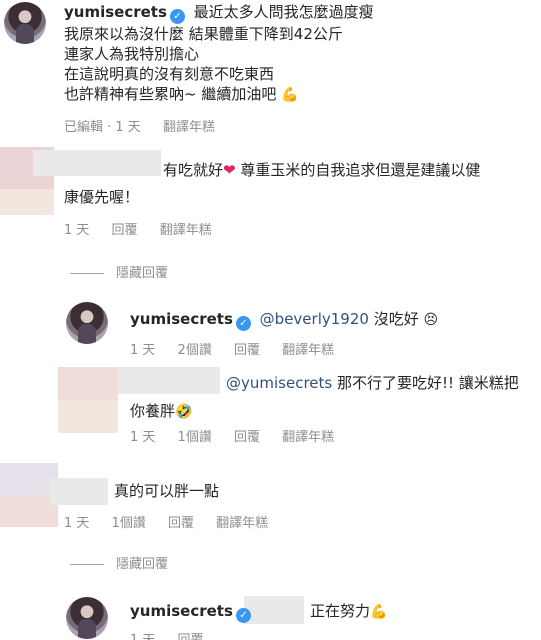 Image resolution: width=541 pixels, height=640 pixels. Describe the element at coordinates (184, 412) in the screenshot. I see `rolling-laughing-emoji: 🤣` at that location.